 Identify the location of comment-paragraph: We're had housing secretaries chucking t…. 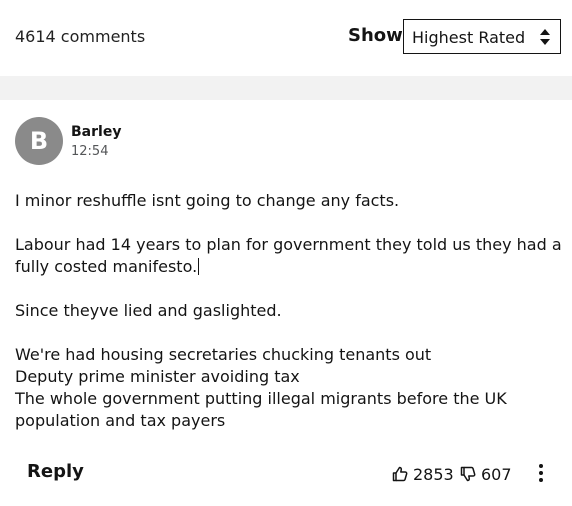
(261, 387).